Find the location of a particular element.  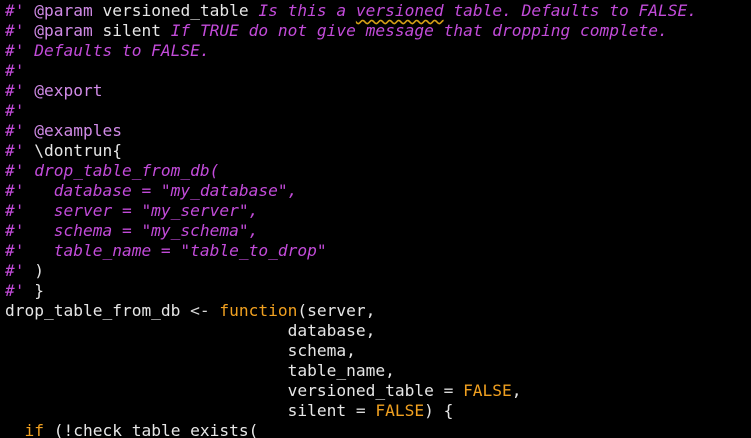

code-token: #' server = "my_server", is located at coordinates (132, 210).